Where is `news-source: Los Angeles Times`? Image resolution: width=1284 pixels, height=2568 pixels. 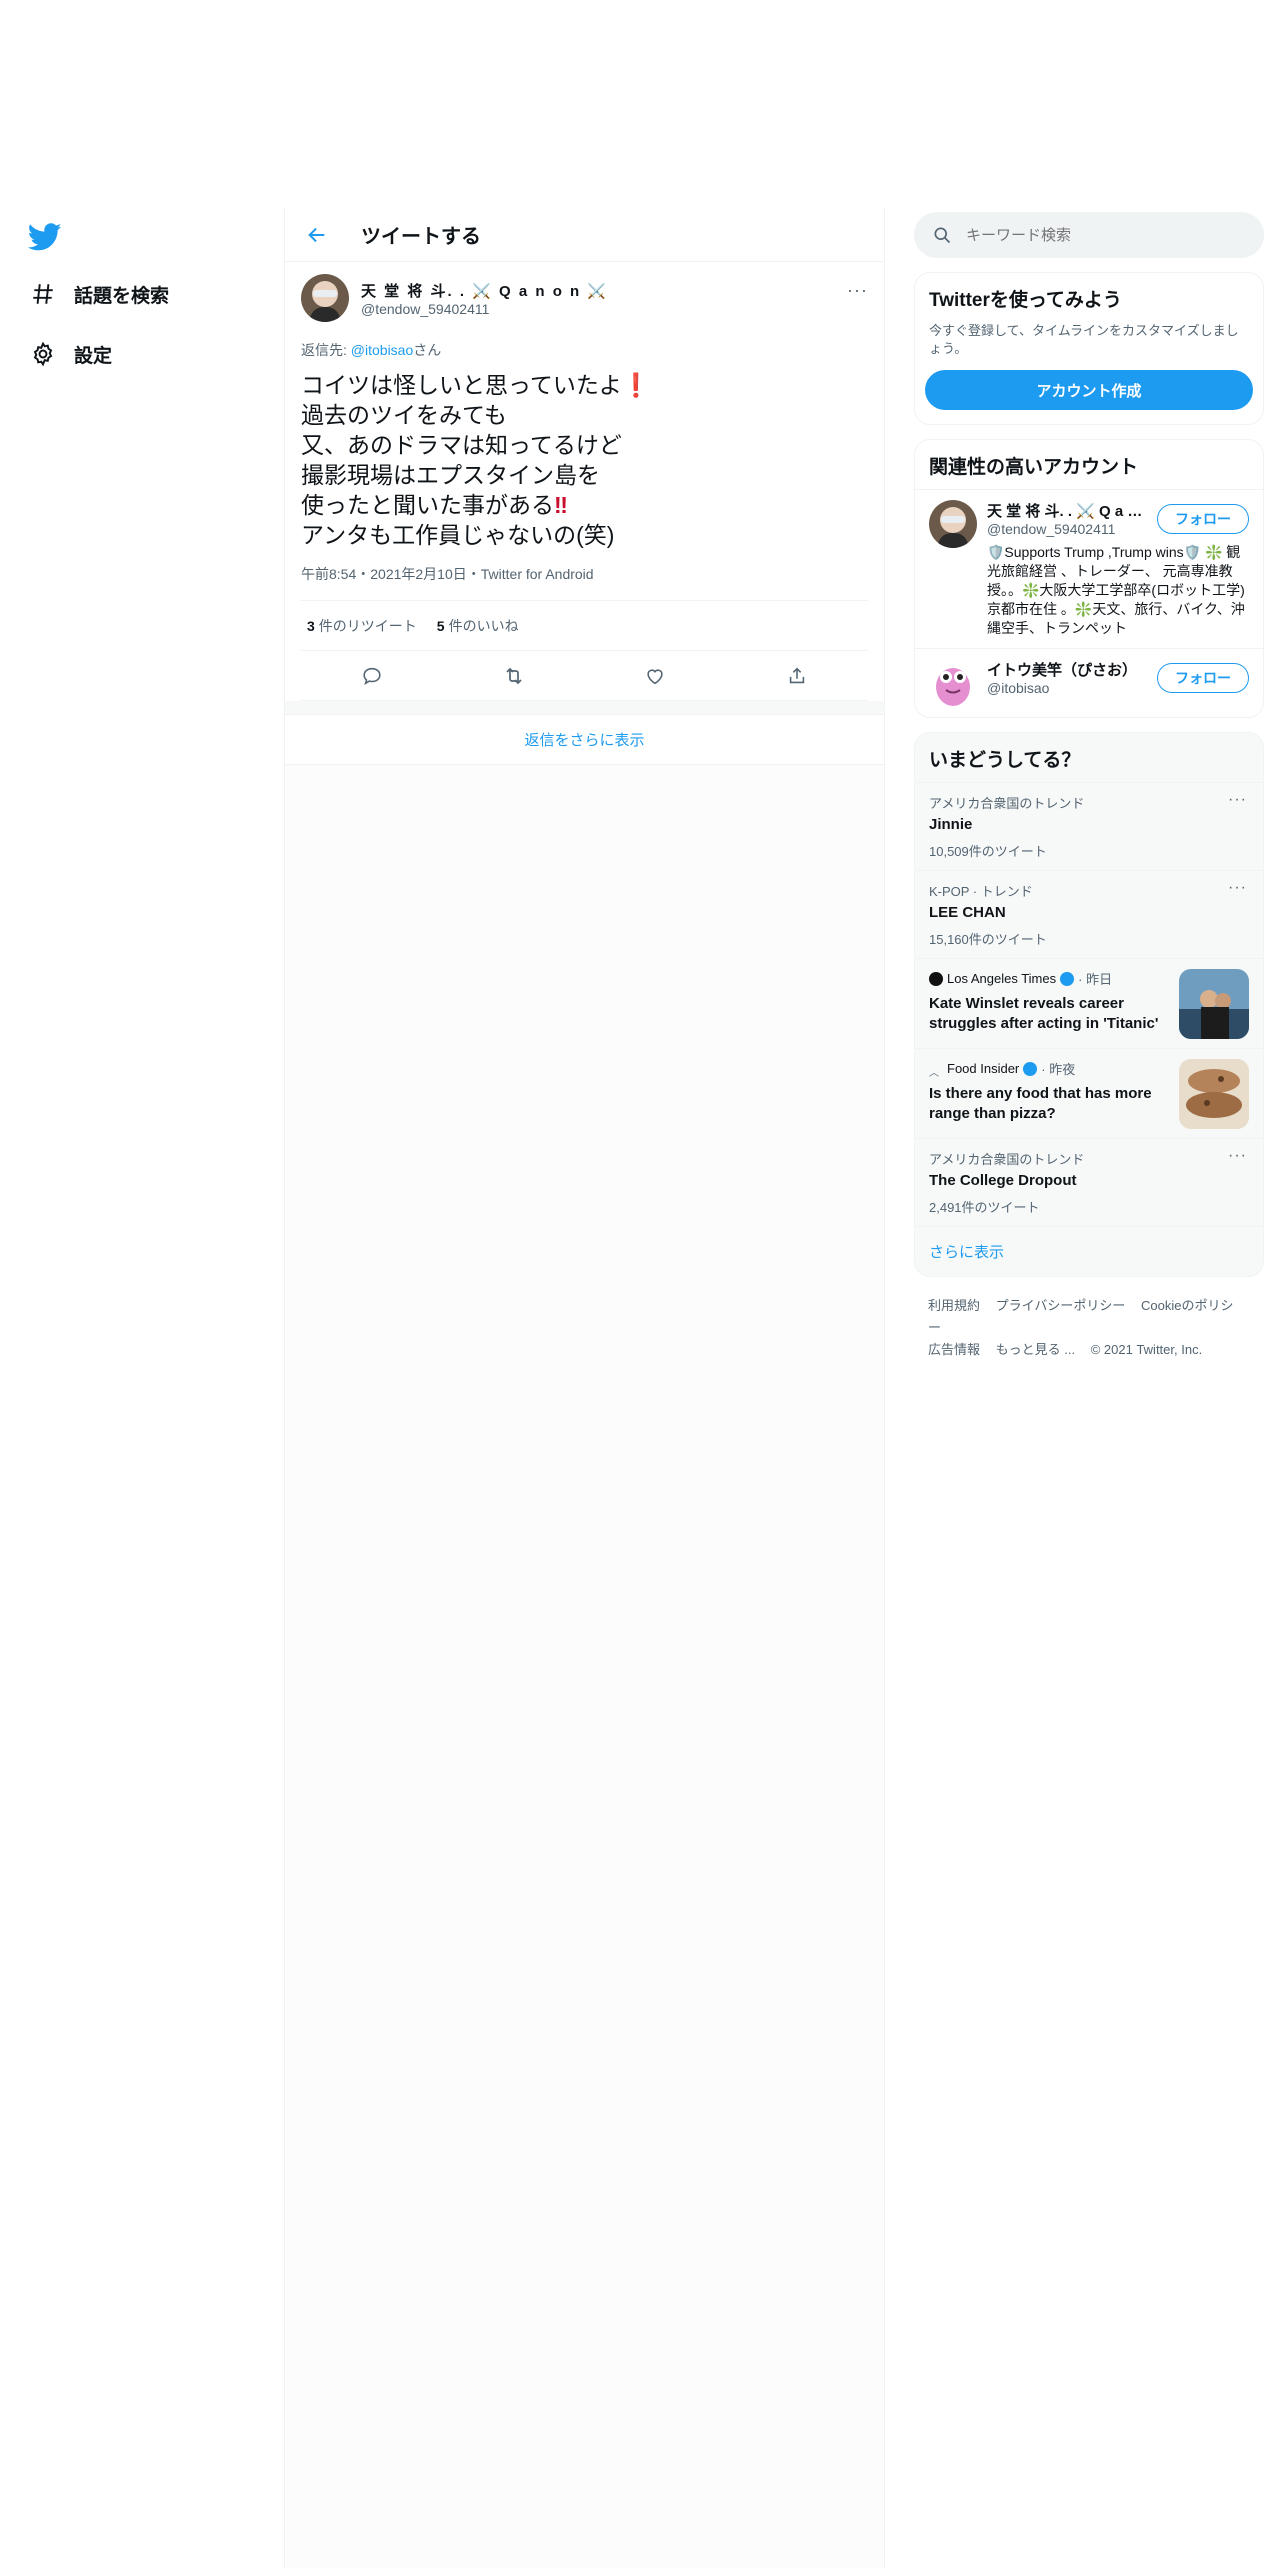 news-source: Los Angeles Times is located at coordinates (1002, 978).